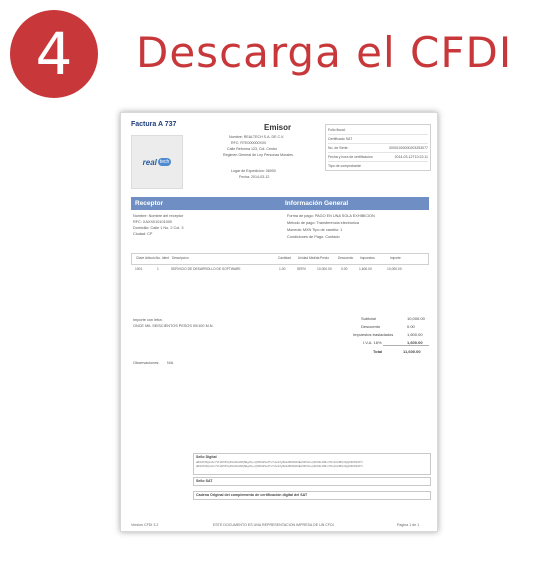  I want to click on column-header: Clave Articulo, so click(146, 258).